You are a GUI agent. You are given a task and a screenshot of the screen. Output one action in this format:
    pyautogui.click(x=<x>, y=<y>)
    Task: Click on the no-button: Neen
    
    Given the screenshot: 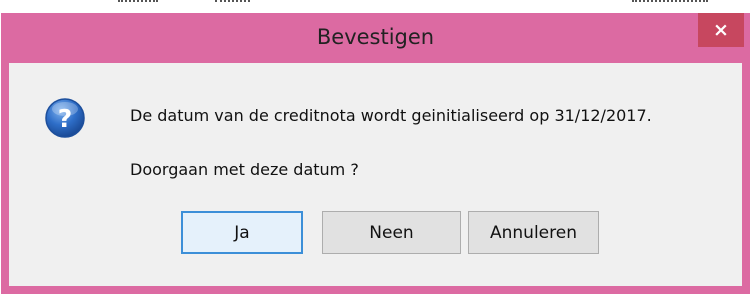 What is the action you would take?
    pyautogui.click(x=391, y=232)
    